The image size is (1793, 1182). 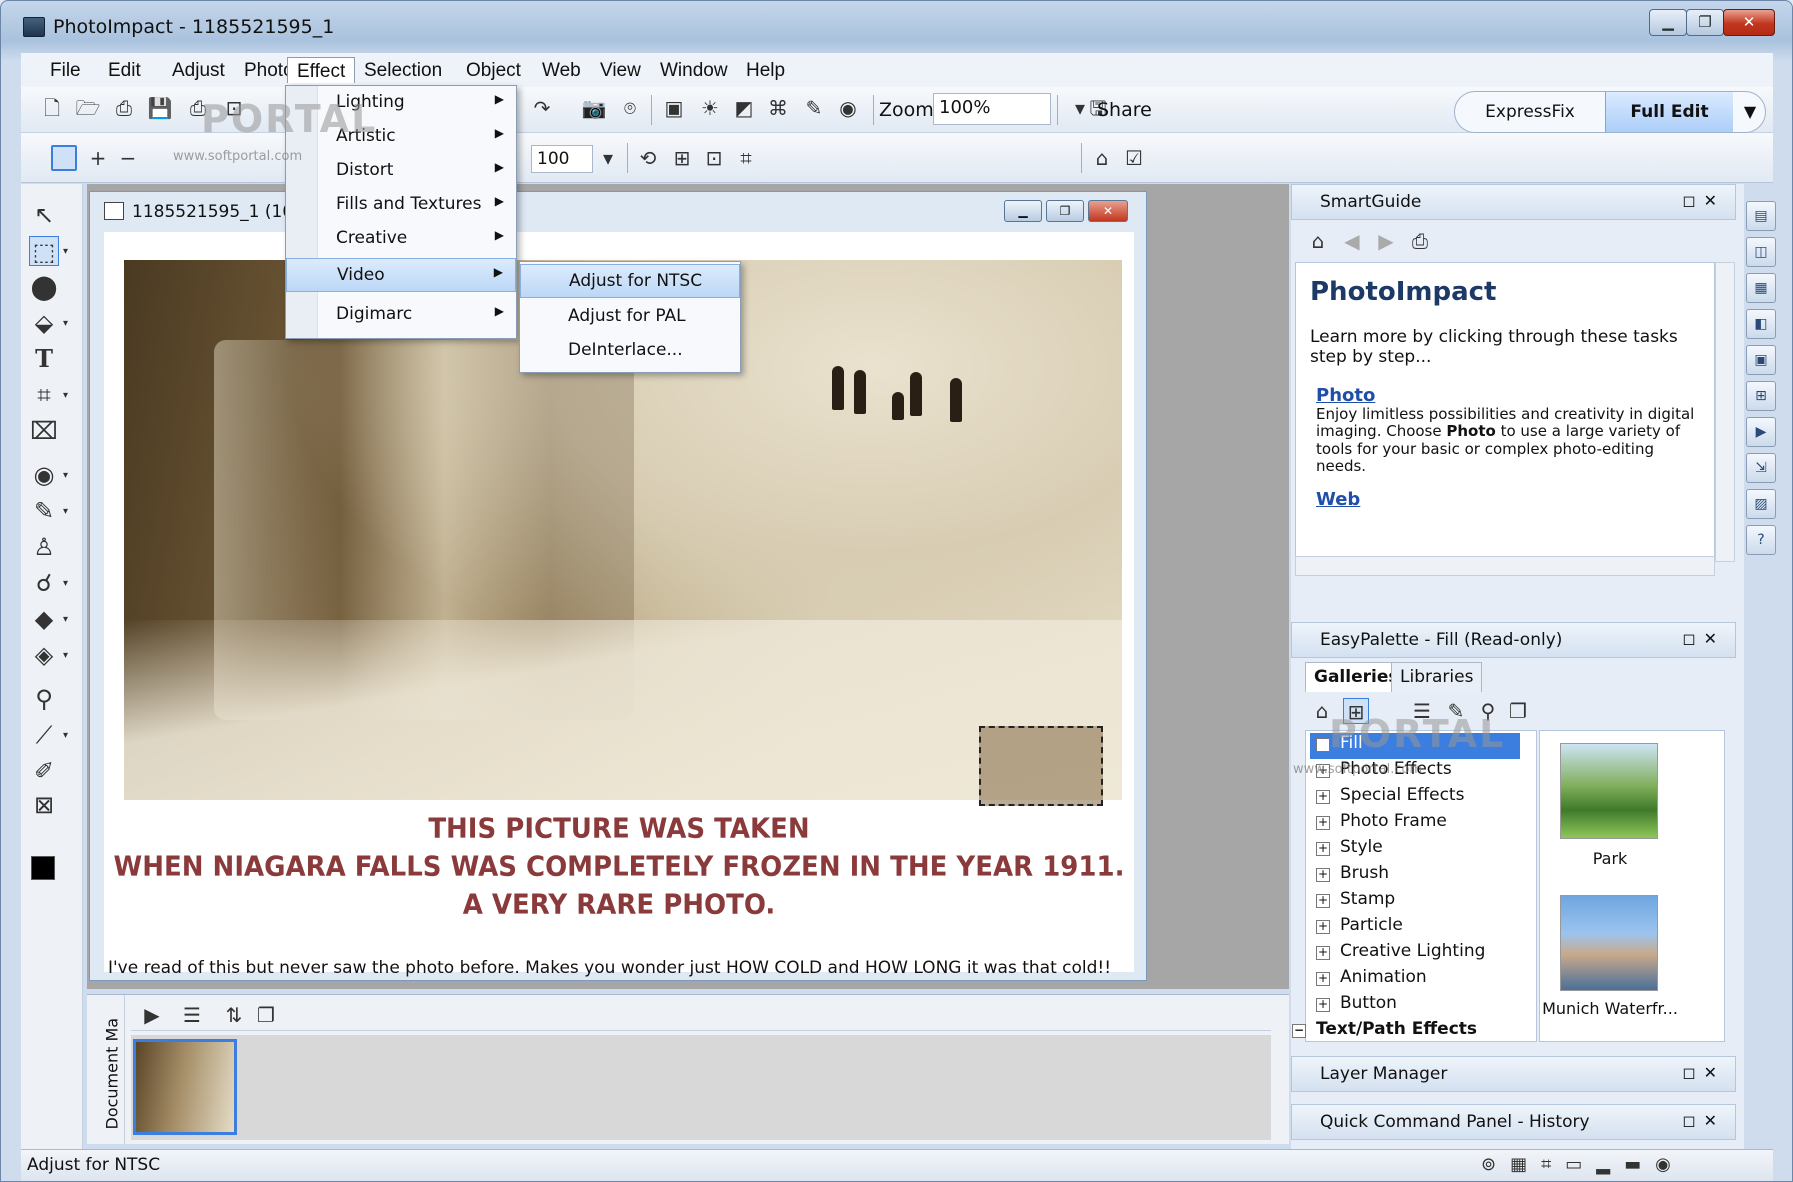 What do you see at coordinates (1415, 798) in the screenshot?
I see `tree-item-special-effects: + Special Effects` at bounding box center [1415, 798].